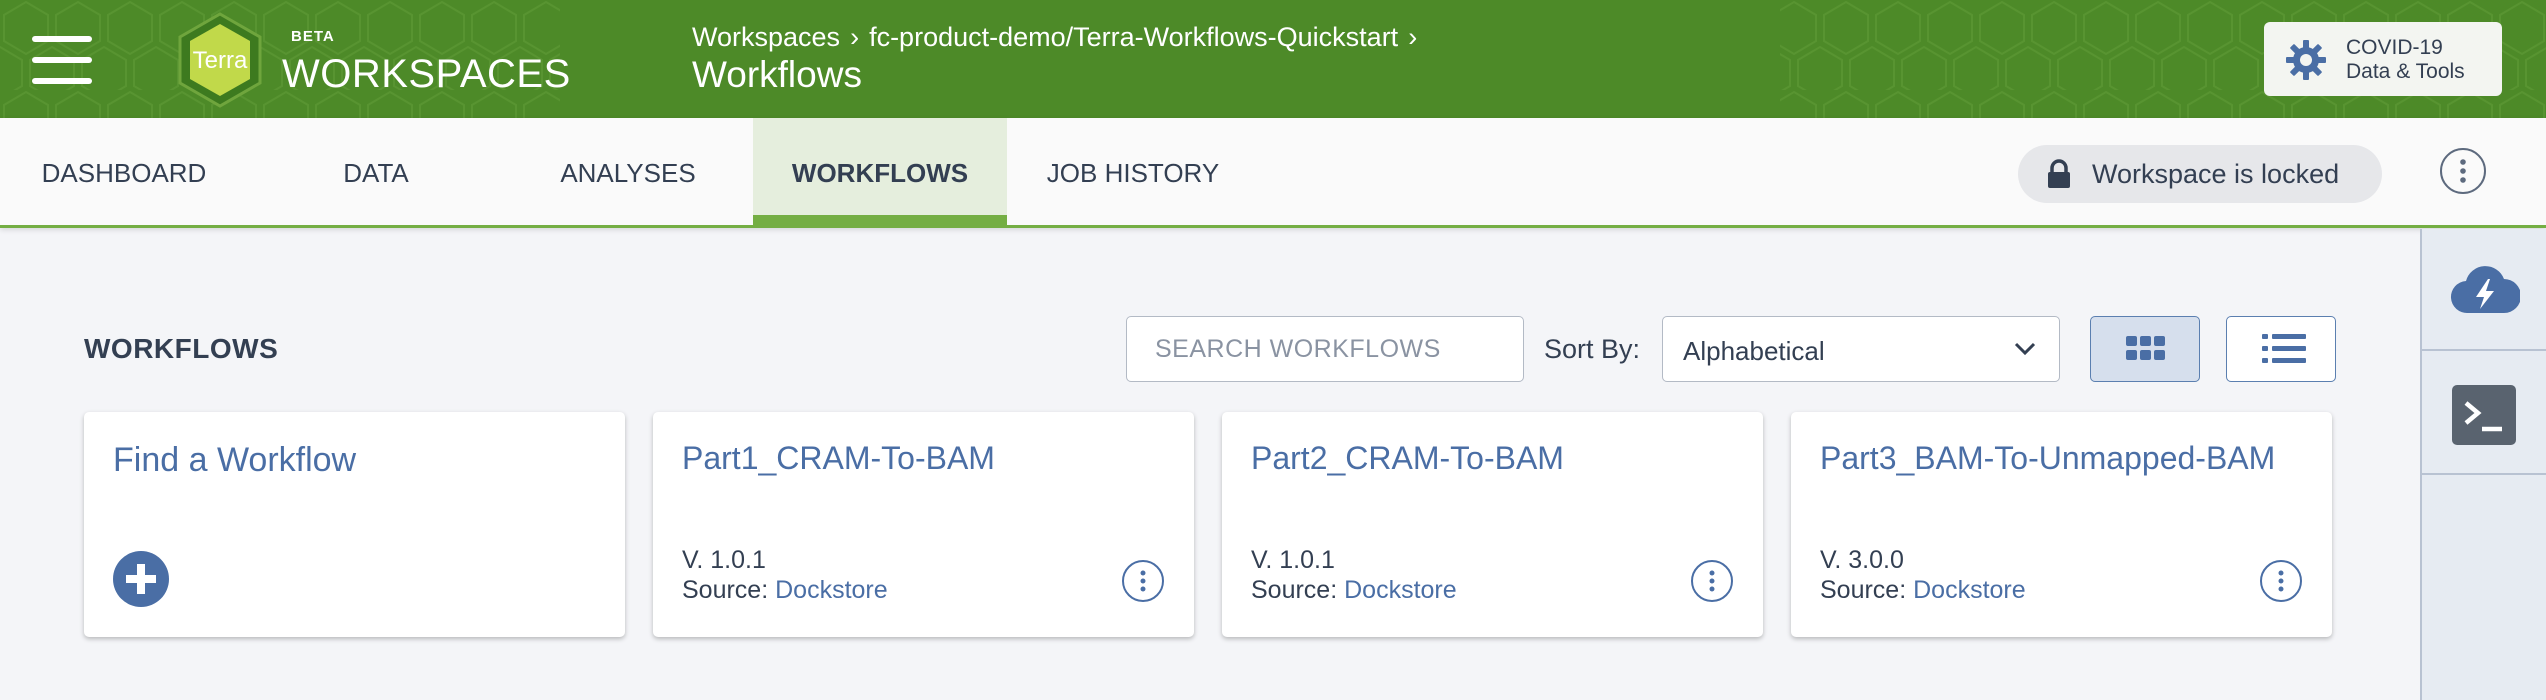 The image size is (2546, 700). I want to click on list-view-icon, so click(2284, 348).